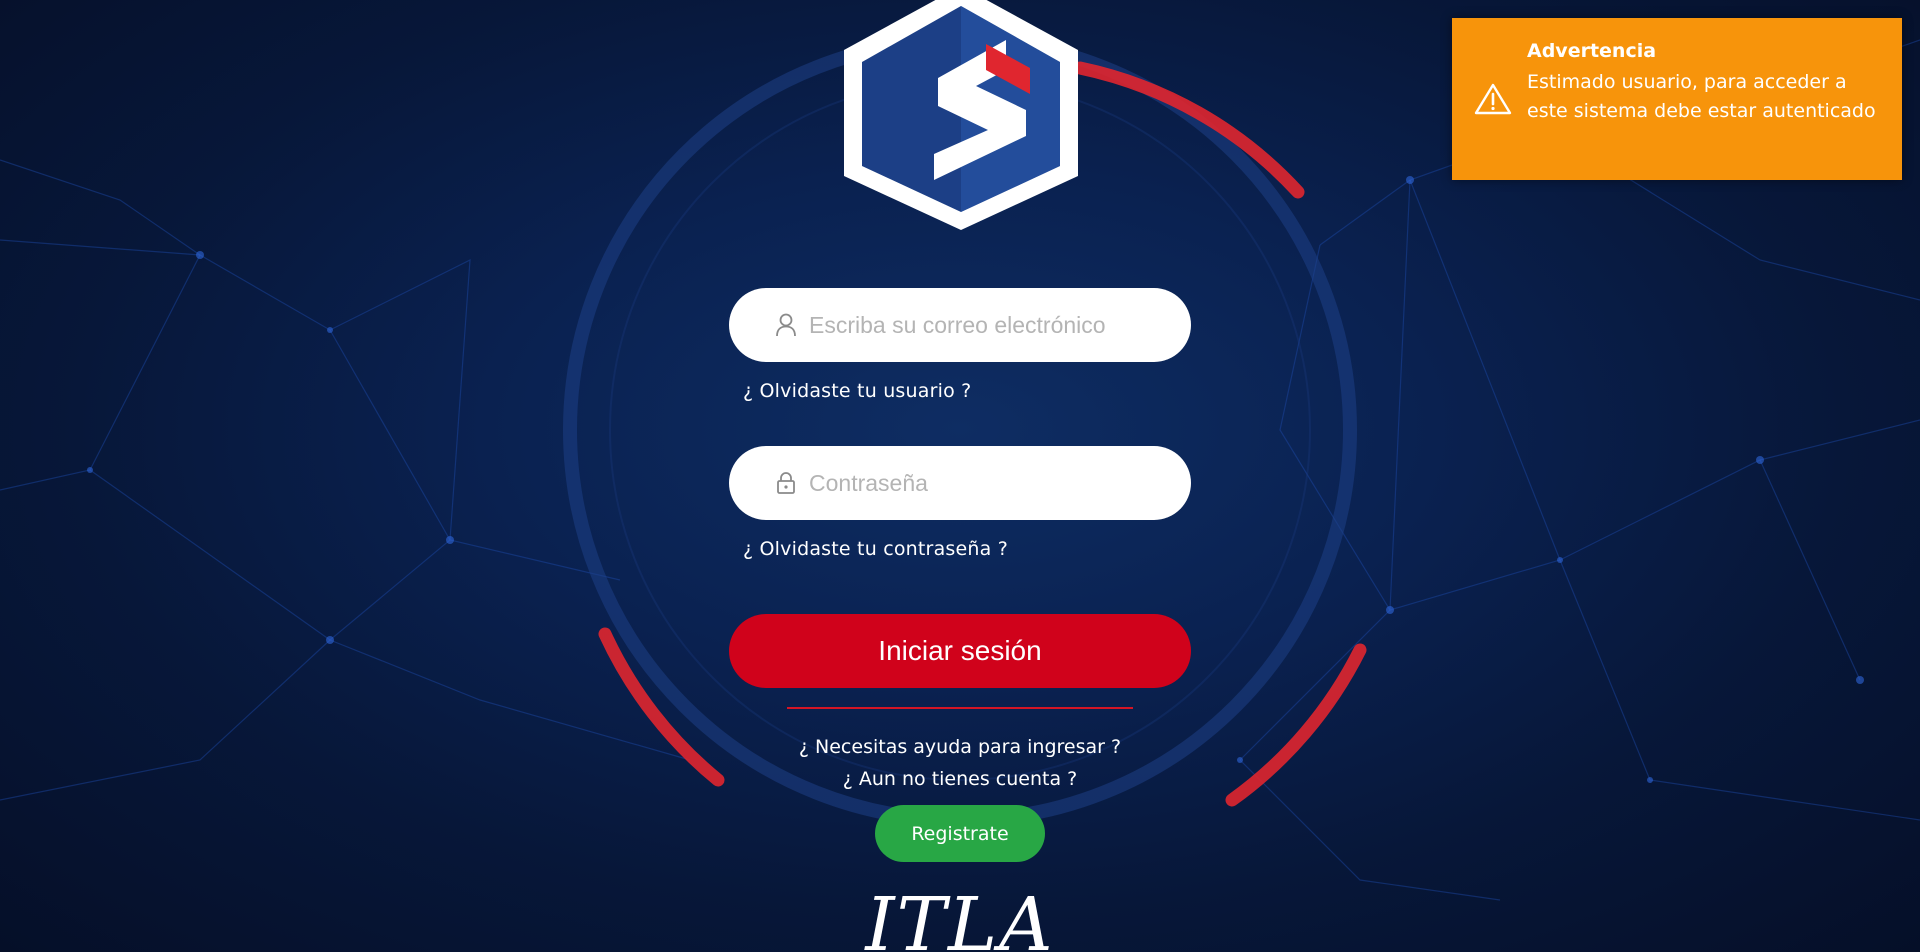 The image size is (1920, 952). Describe the element at coordinates (989, 483) in the screenshot. I see `password-input` at that location.